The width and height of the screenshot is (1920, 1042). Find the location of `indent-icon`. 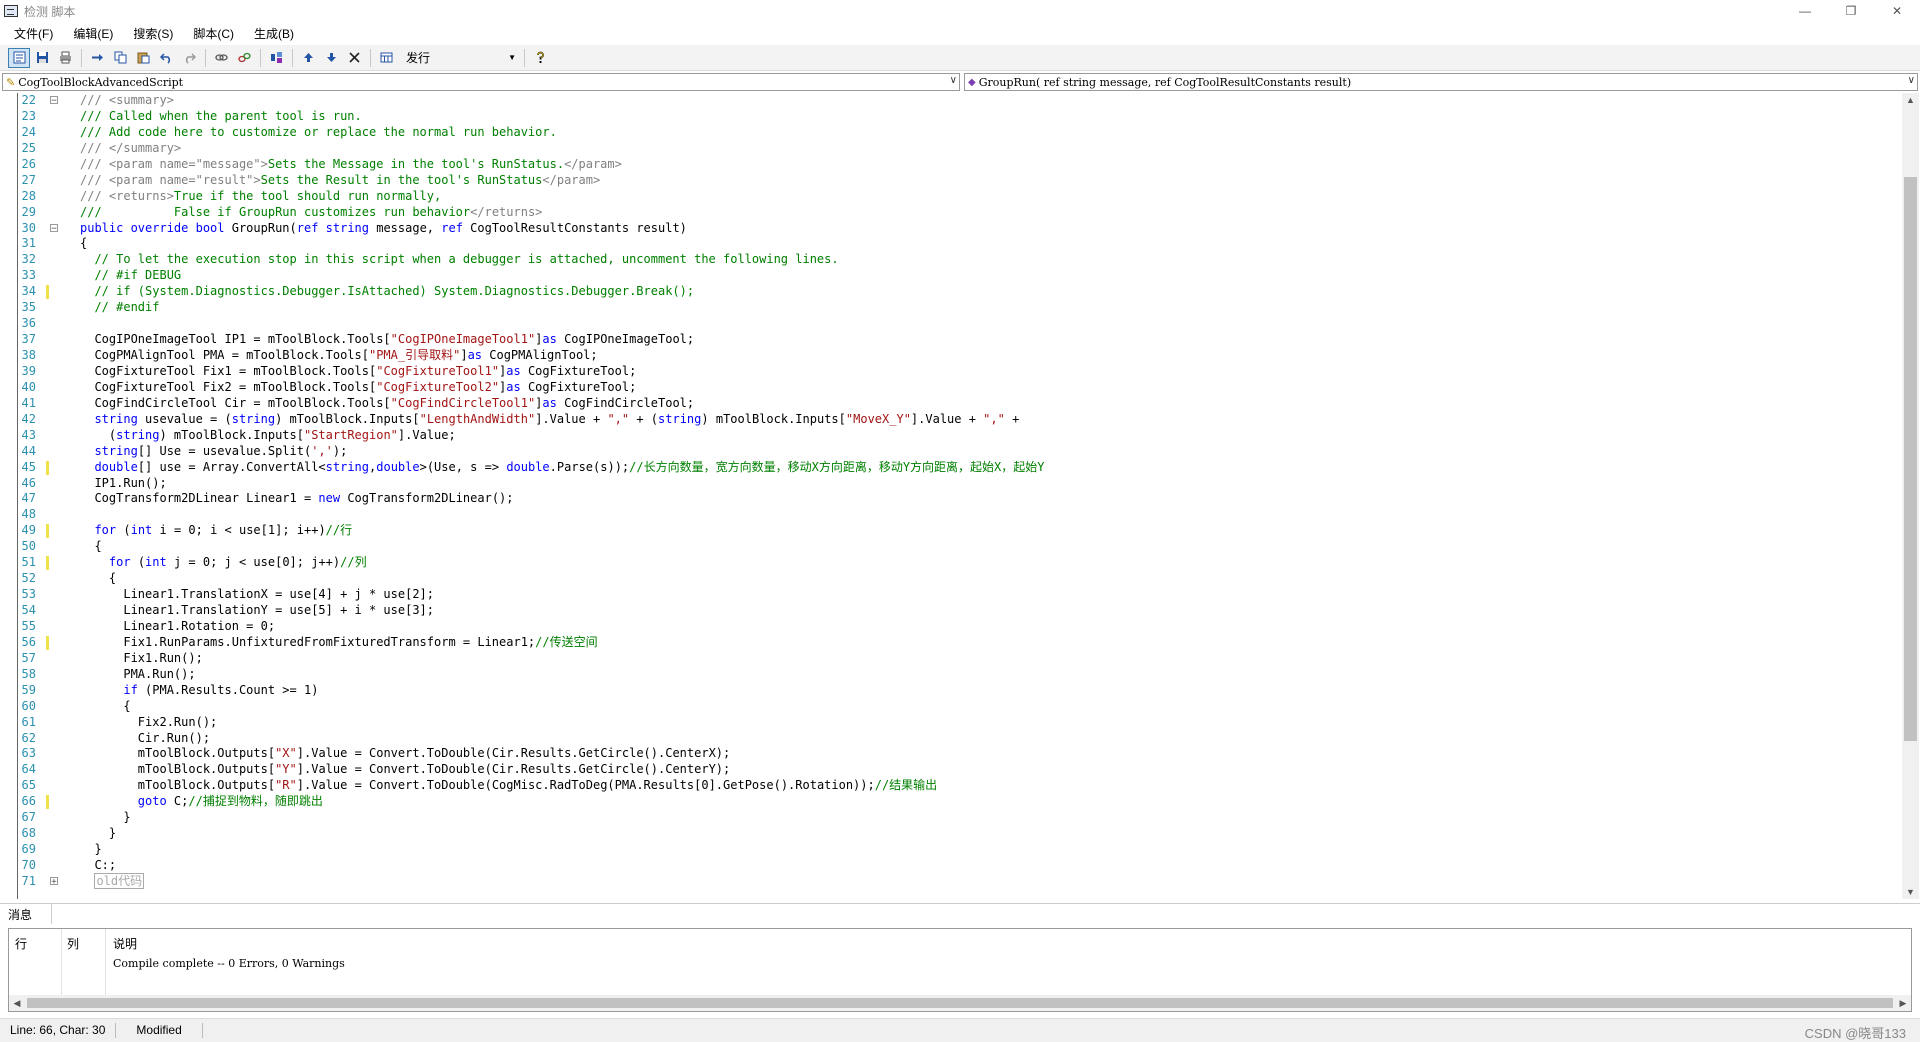

indent-icon is located at coordinates (97, 57).